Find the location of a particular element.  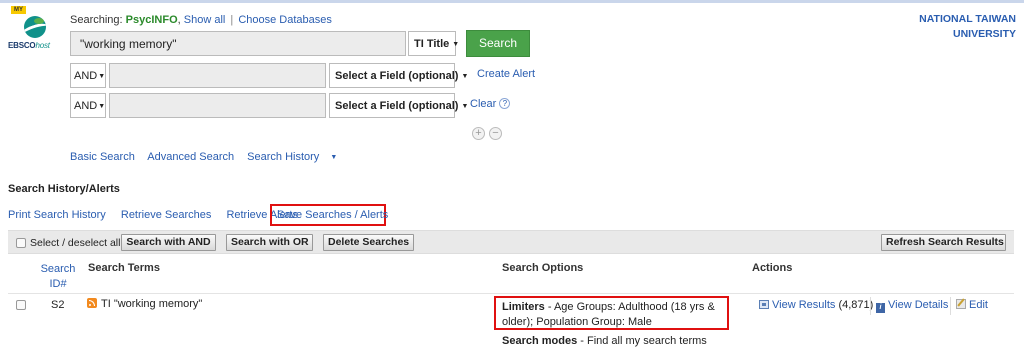

column-search-id: Search ID# is located at coordinates (58, 277).